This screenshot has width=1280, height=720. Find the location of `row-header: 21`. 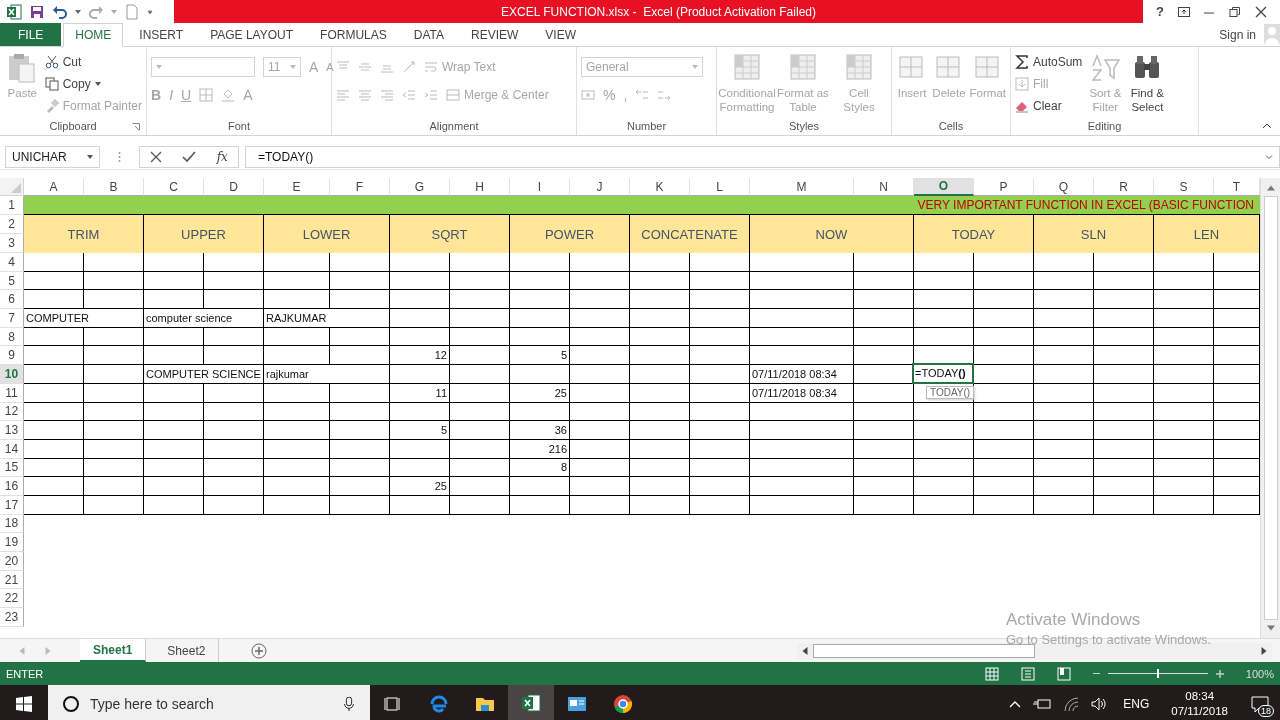

row-header: 21 is located at coordinates (12, 580).